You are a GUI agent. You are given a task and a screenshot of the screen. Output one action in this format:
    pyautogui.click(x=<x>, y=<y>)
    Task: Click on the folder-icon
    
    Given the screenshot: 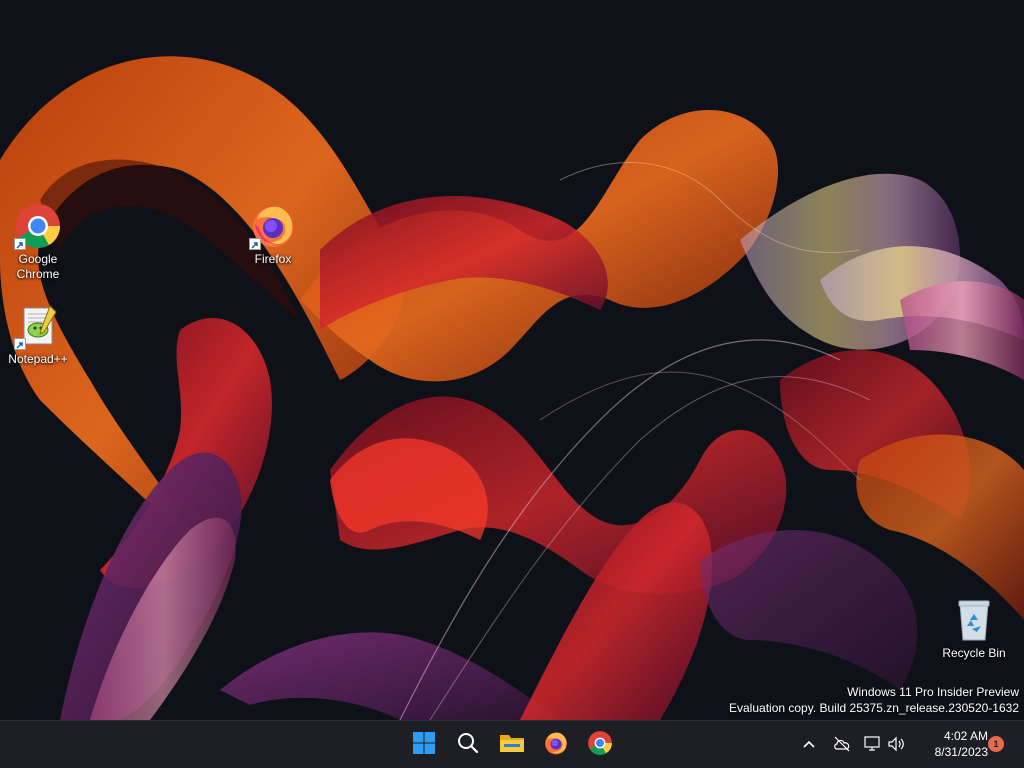 What is the action you would take?
    pyautogui.click(x=512, y=745)
    